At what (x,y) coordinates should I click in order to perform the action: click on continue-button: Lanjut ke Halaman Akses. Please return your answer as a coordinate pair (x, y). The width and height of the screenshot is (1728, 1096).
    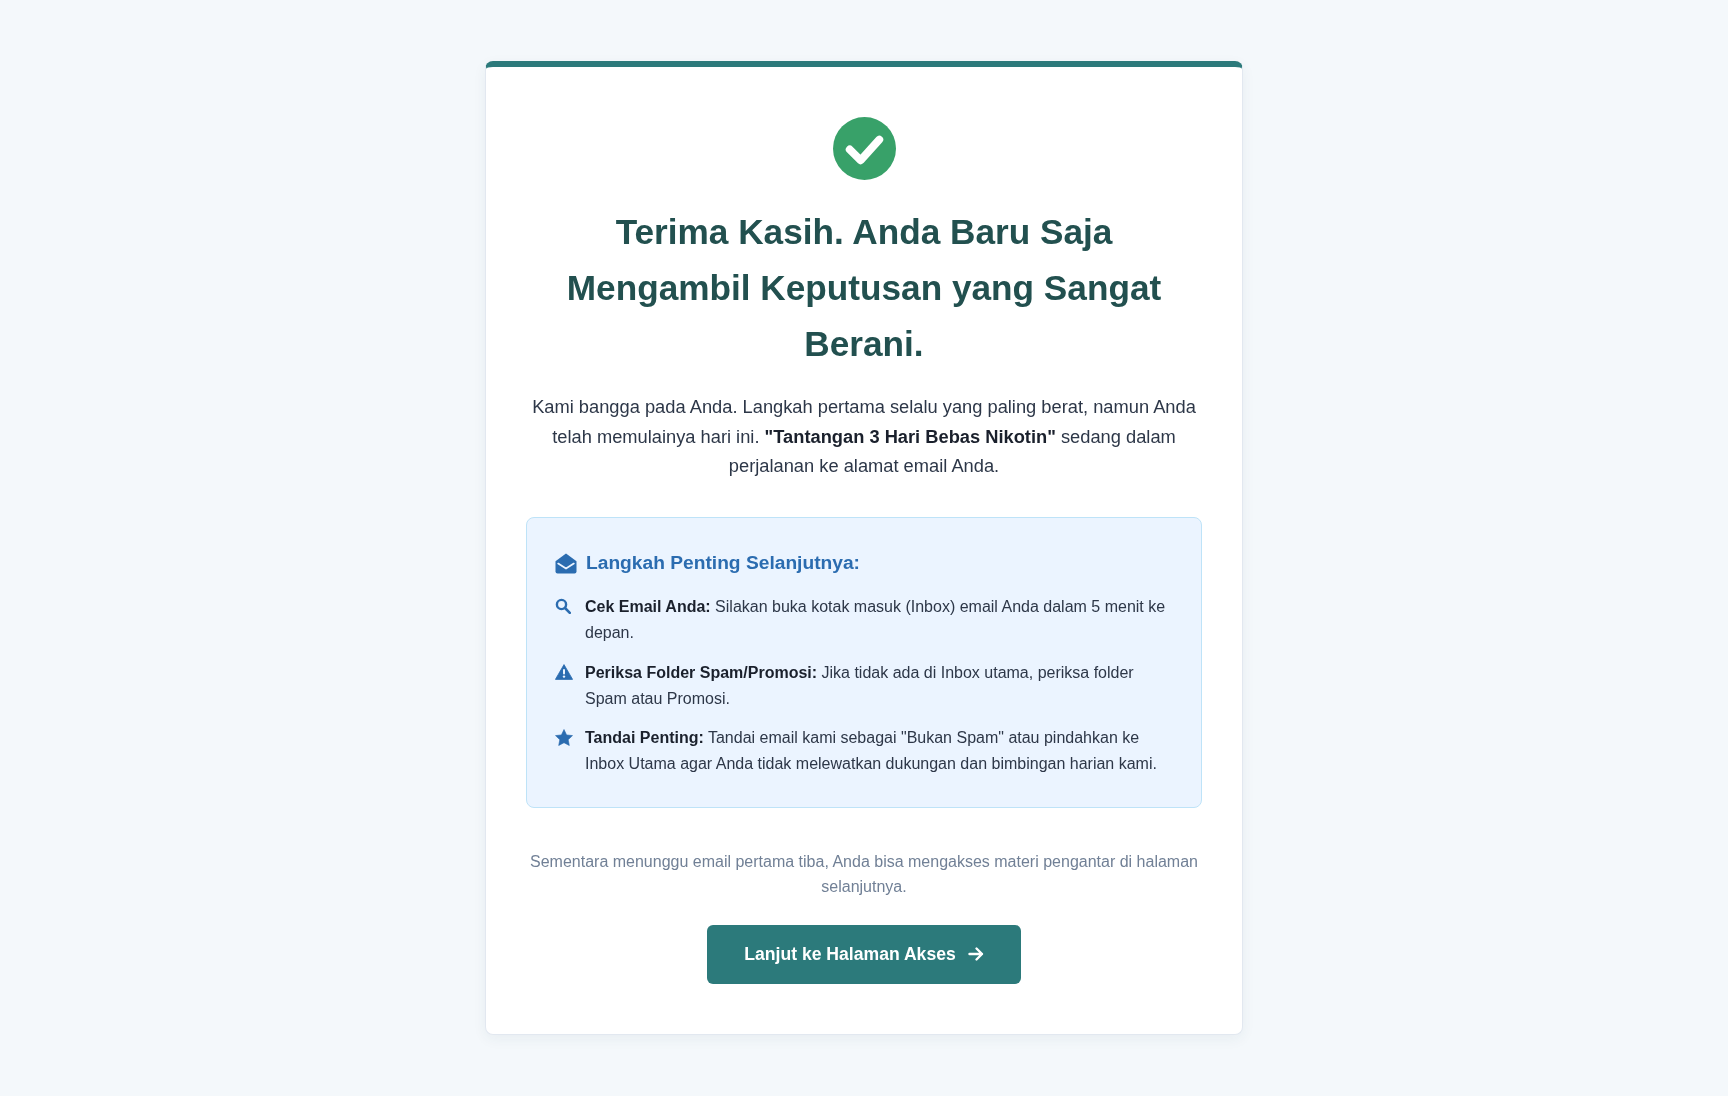
    Looking at the image, I should click on (864, 954).